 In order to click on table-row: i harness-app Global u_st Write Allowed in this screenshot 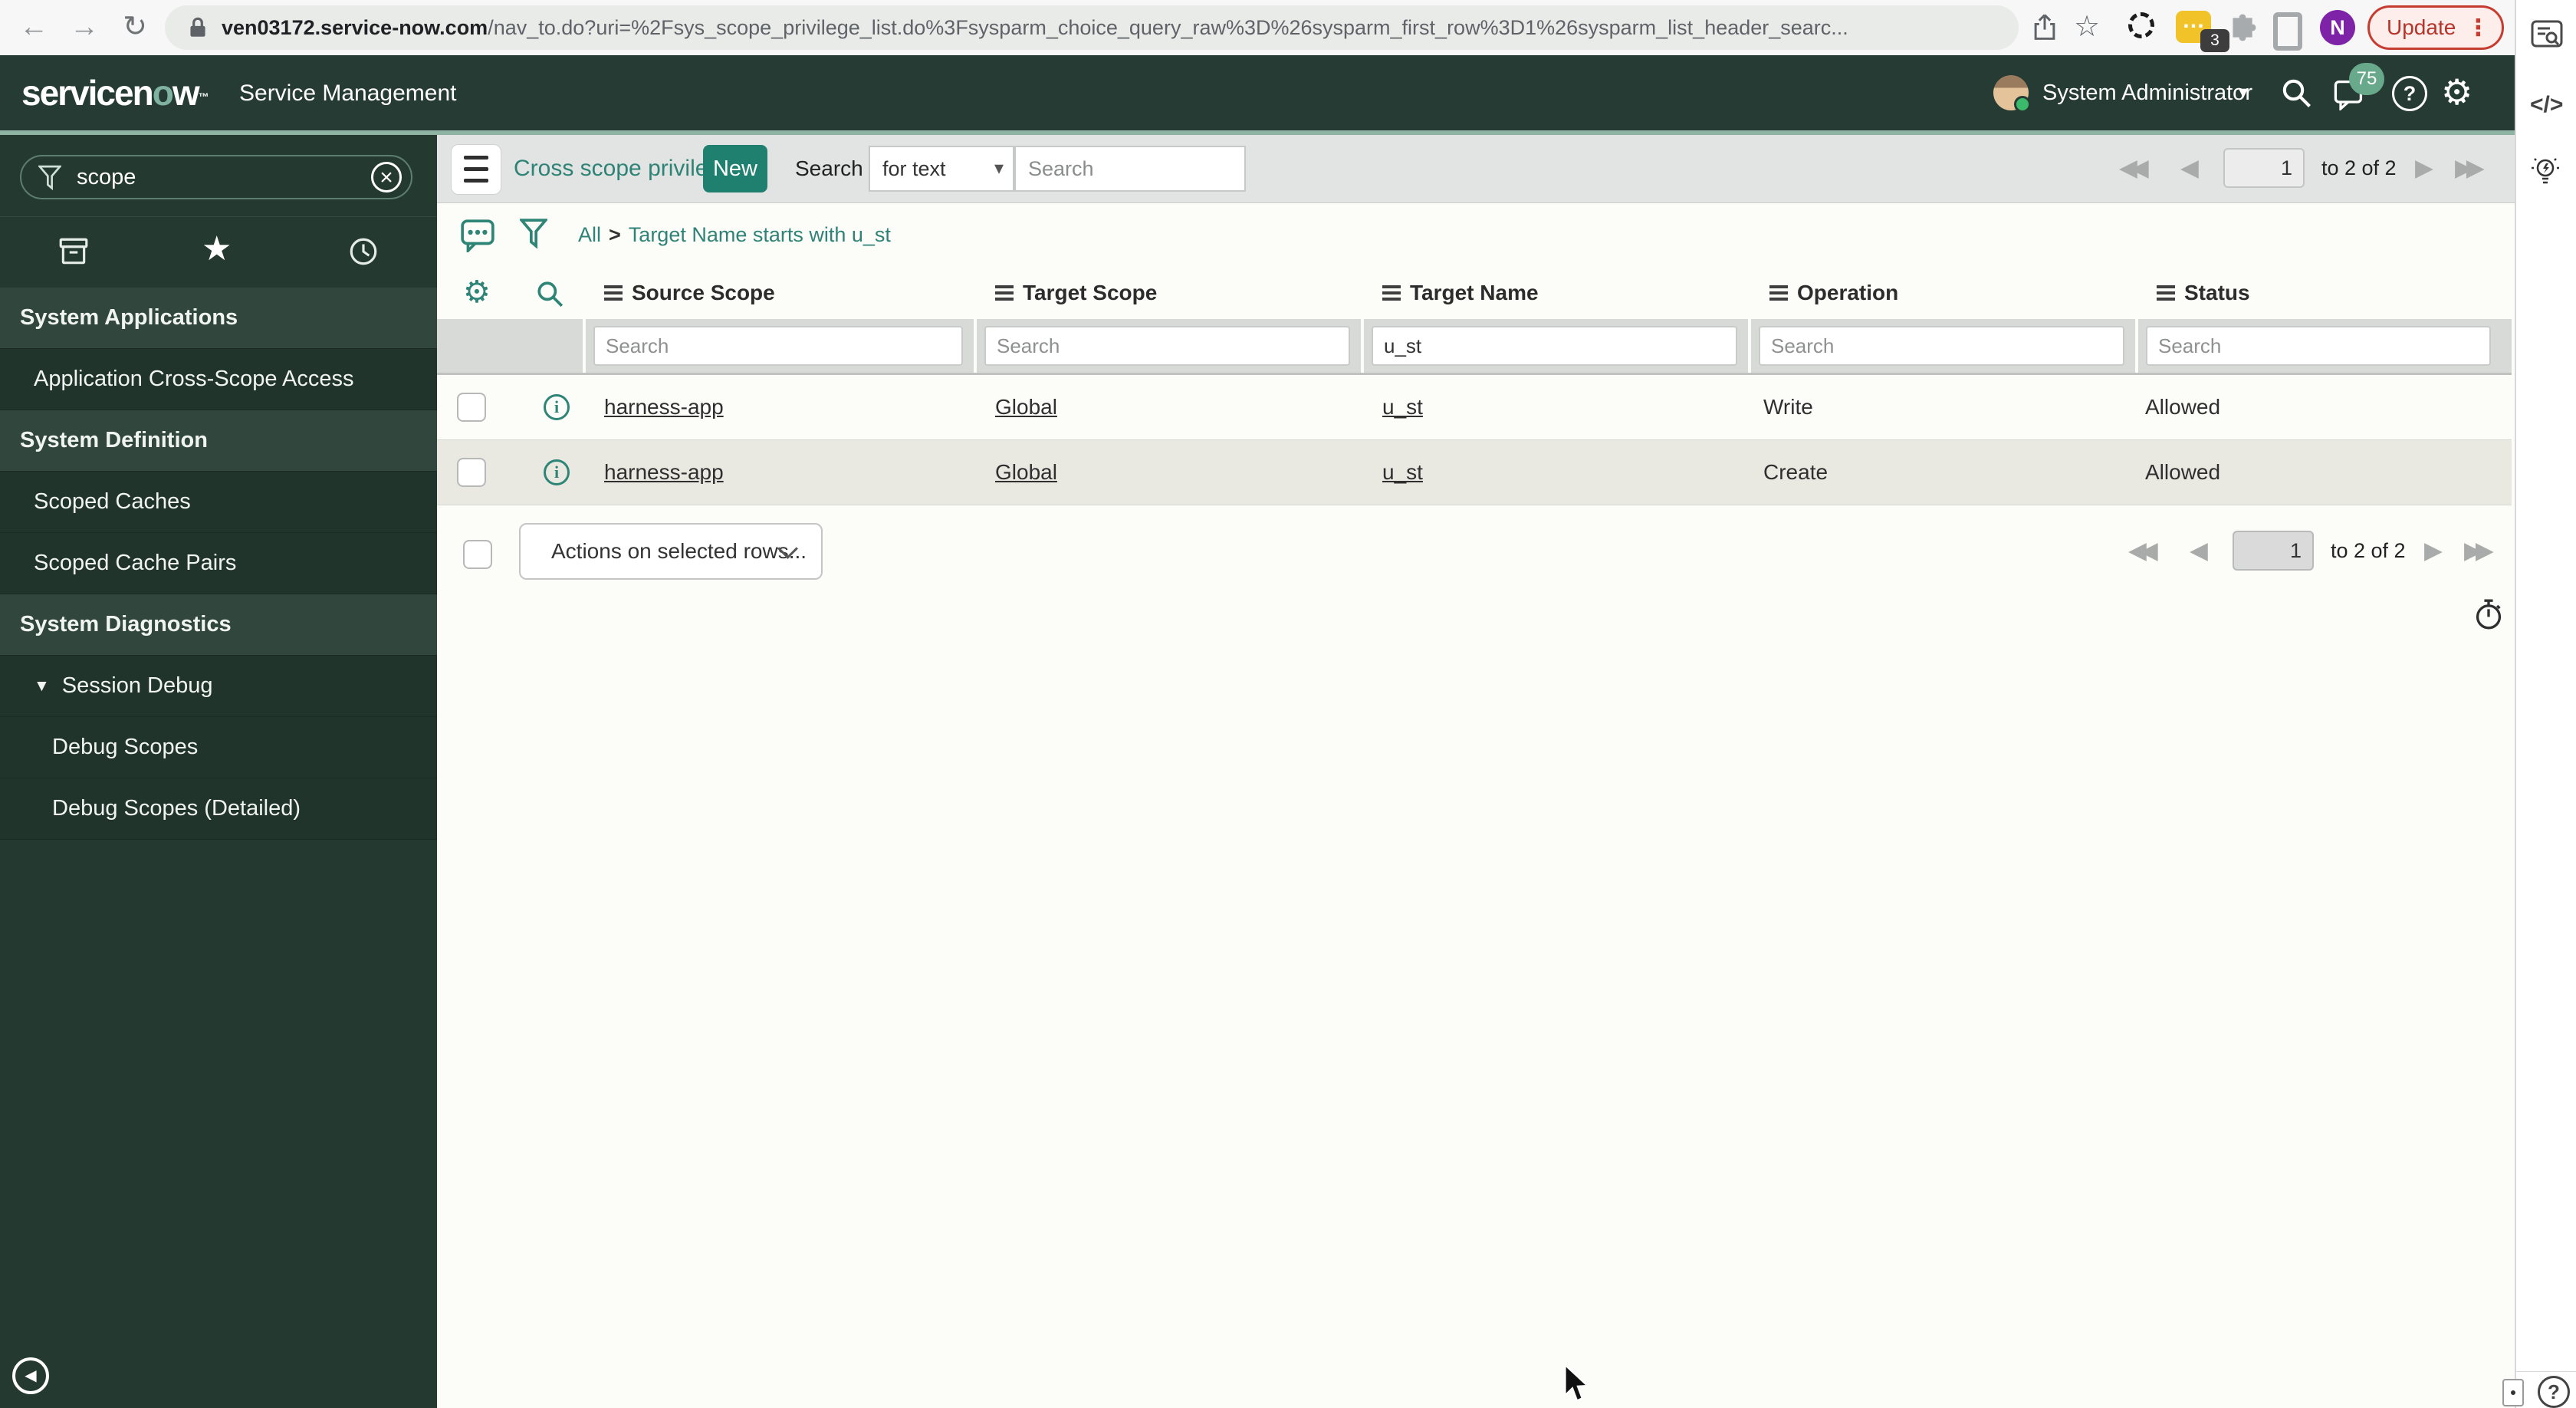, I will do `click(1475, 407)`.